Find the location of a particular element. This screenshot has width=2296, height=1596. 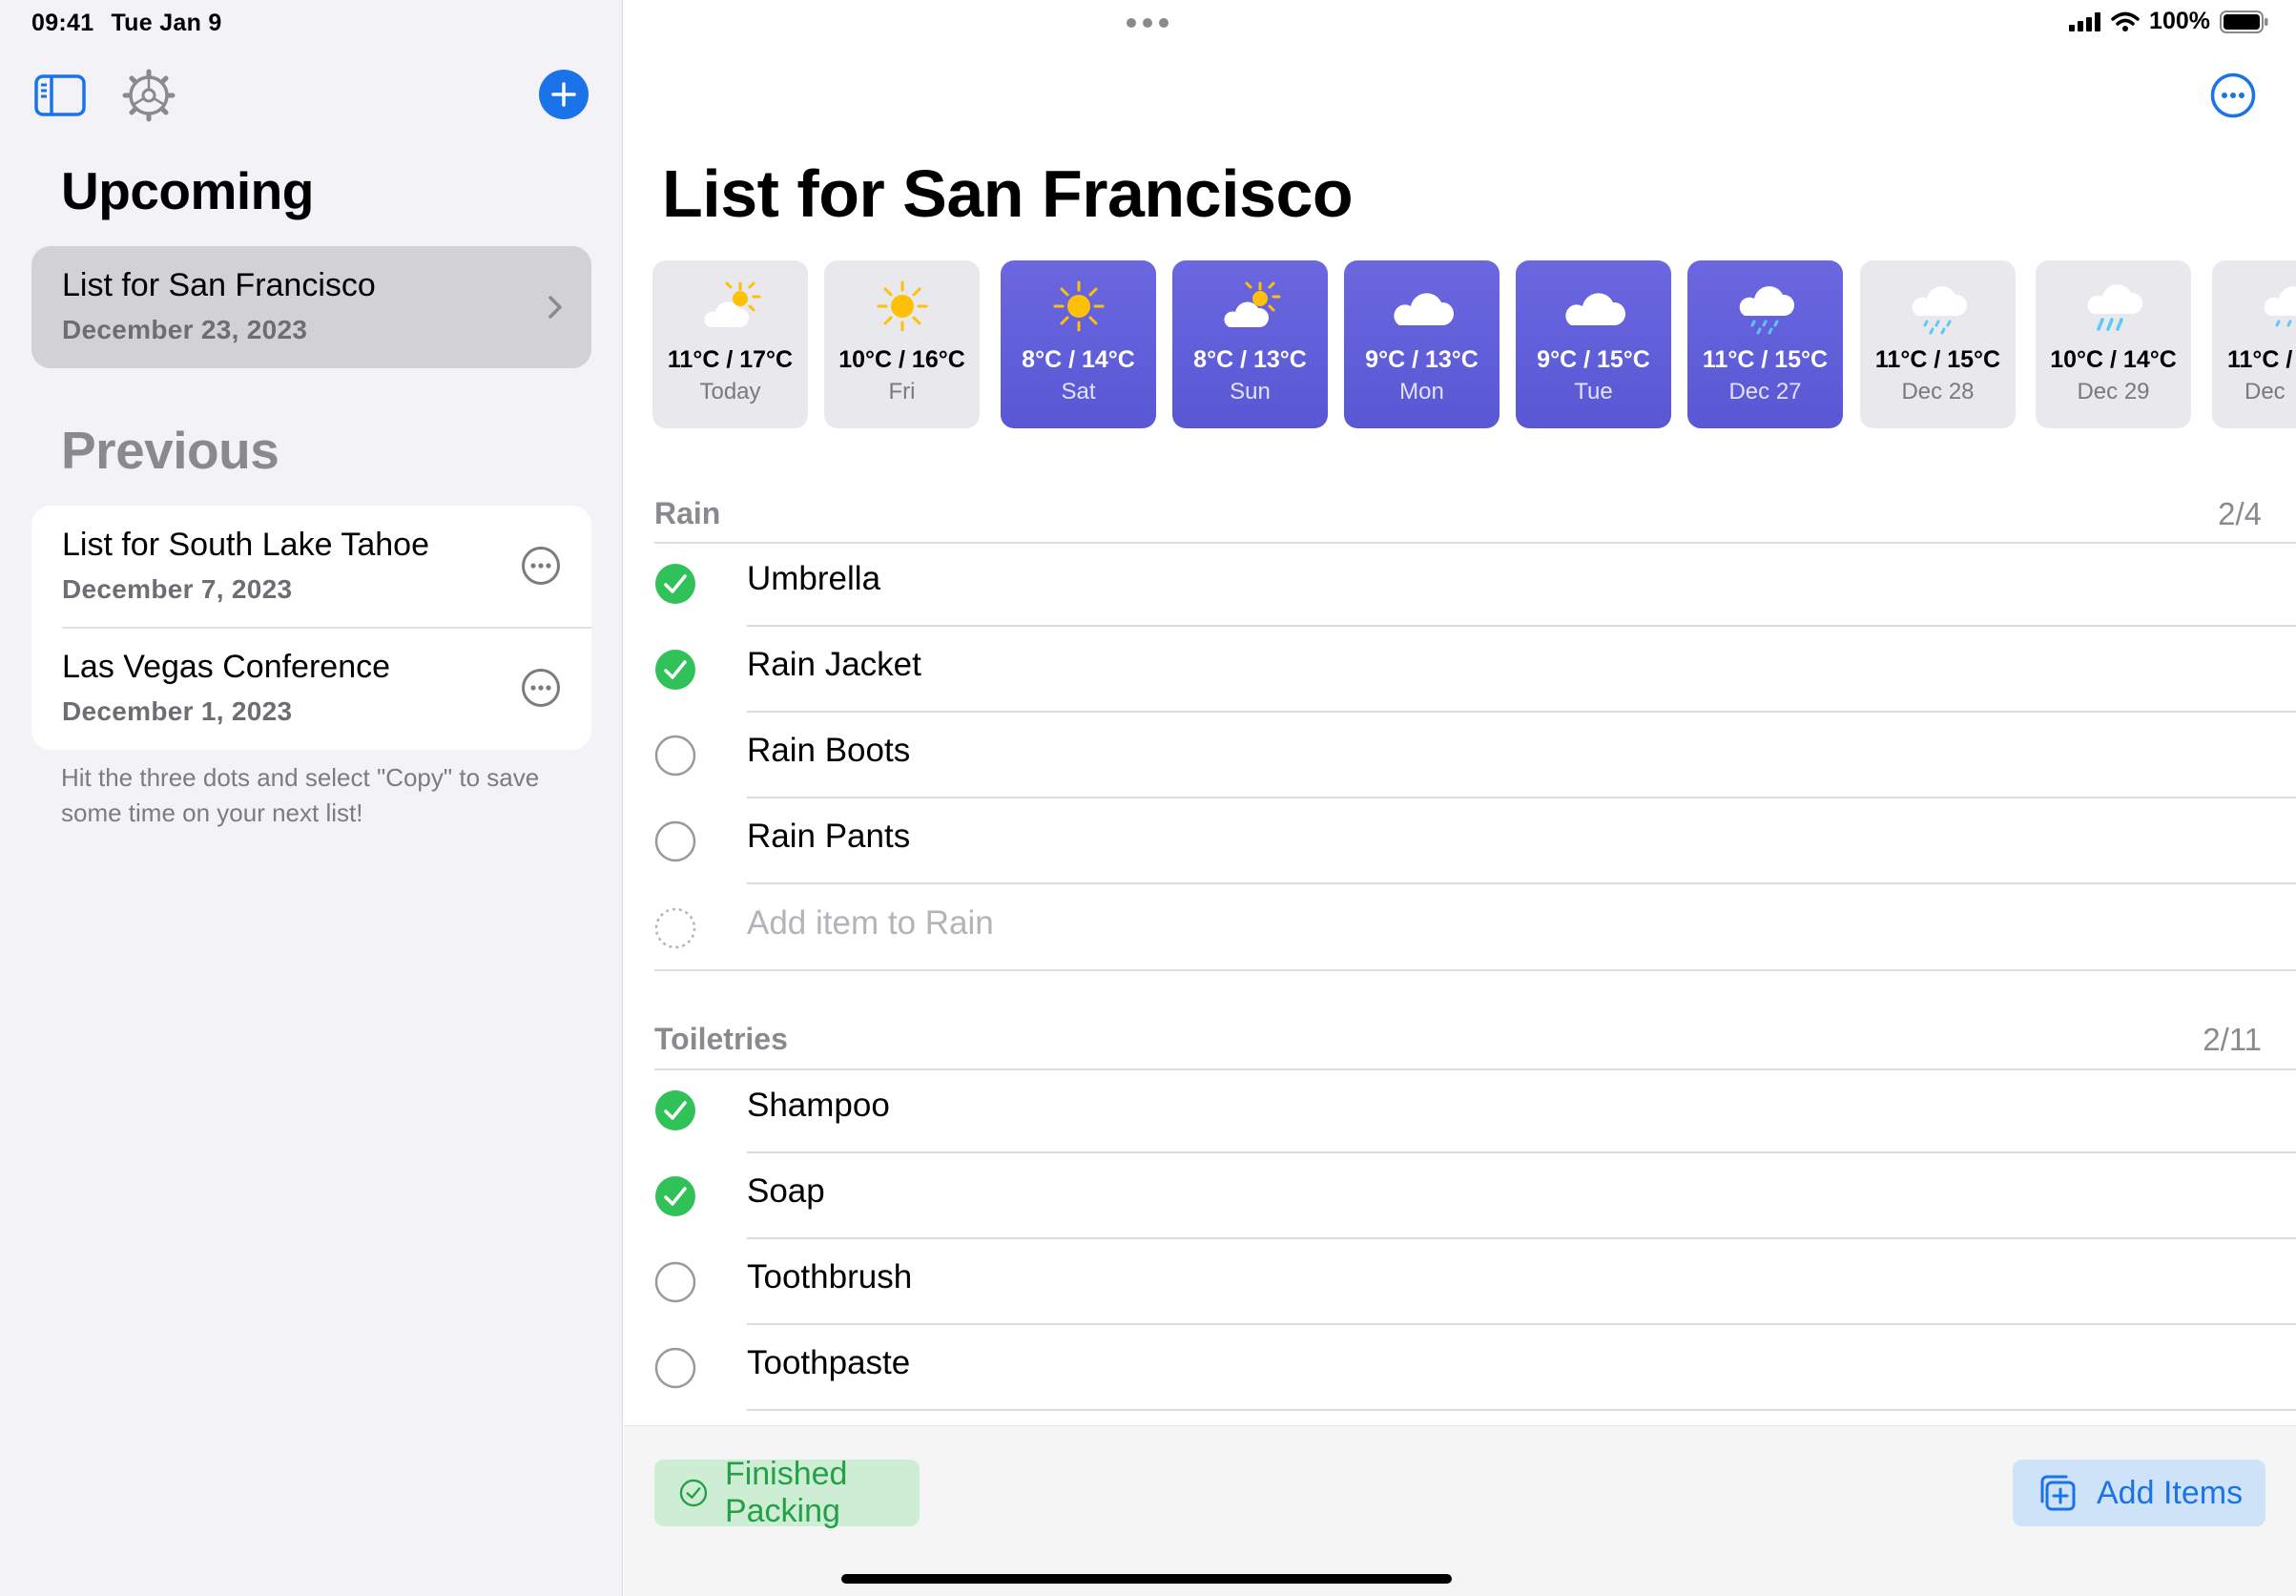

gear-icon is located at coordinates (149, 95).